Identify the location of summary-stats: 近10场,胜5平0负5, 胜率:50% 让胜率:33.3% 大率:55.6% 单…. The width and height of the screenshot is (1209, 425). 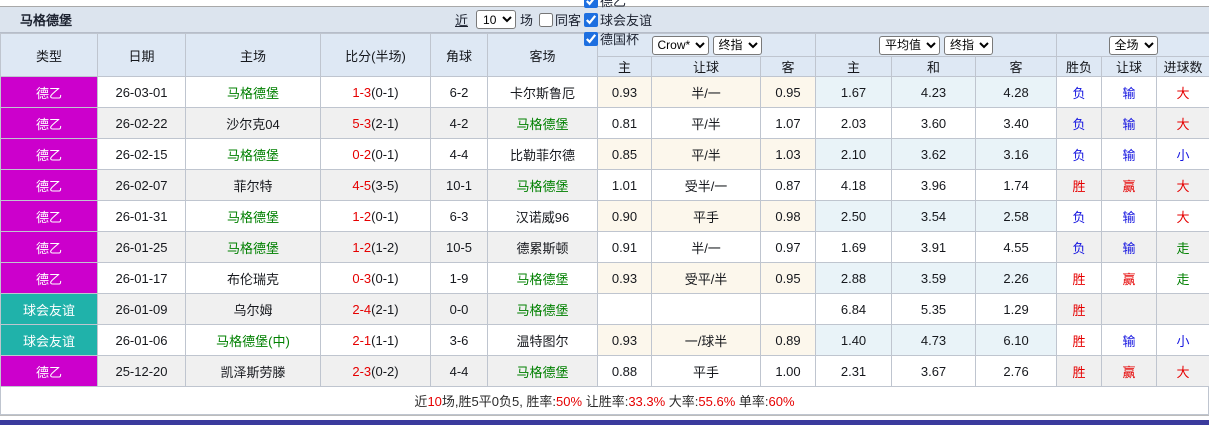
(604, 401).